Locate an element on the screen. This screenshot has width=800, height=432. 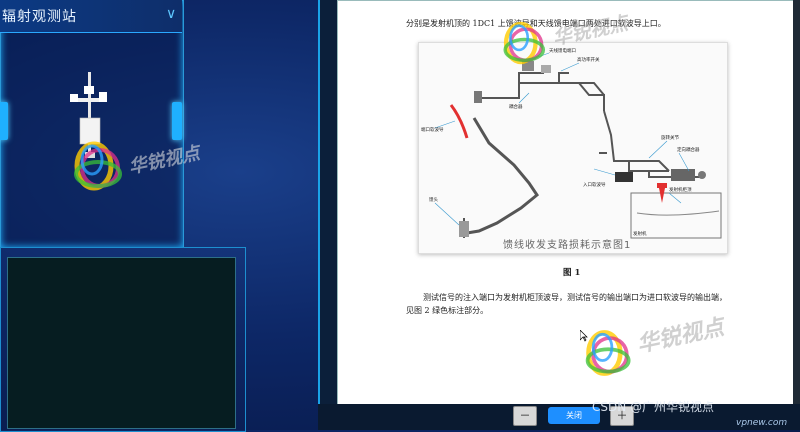
svg-text: 入口软波导 is located at coordinates (594, 184).